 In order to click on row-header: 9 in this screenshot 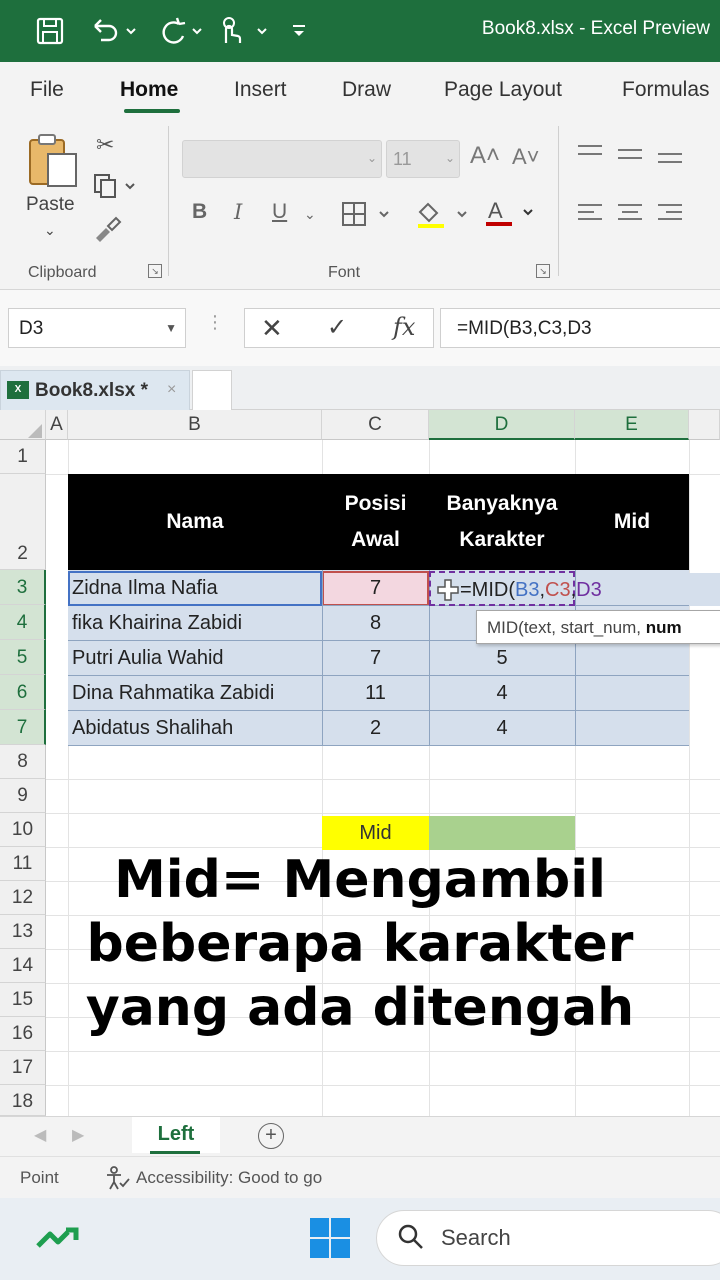, I will do `click(23, 796)`.